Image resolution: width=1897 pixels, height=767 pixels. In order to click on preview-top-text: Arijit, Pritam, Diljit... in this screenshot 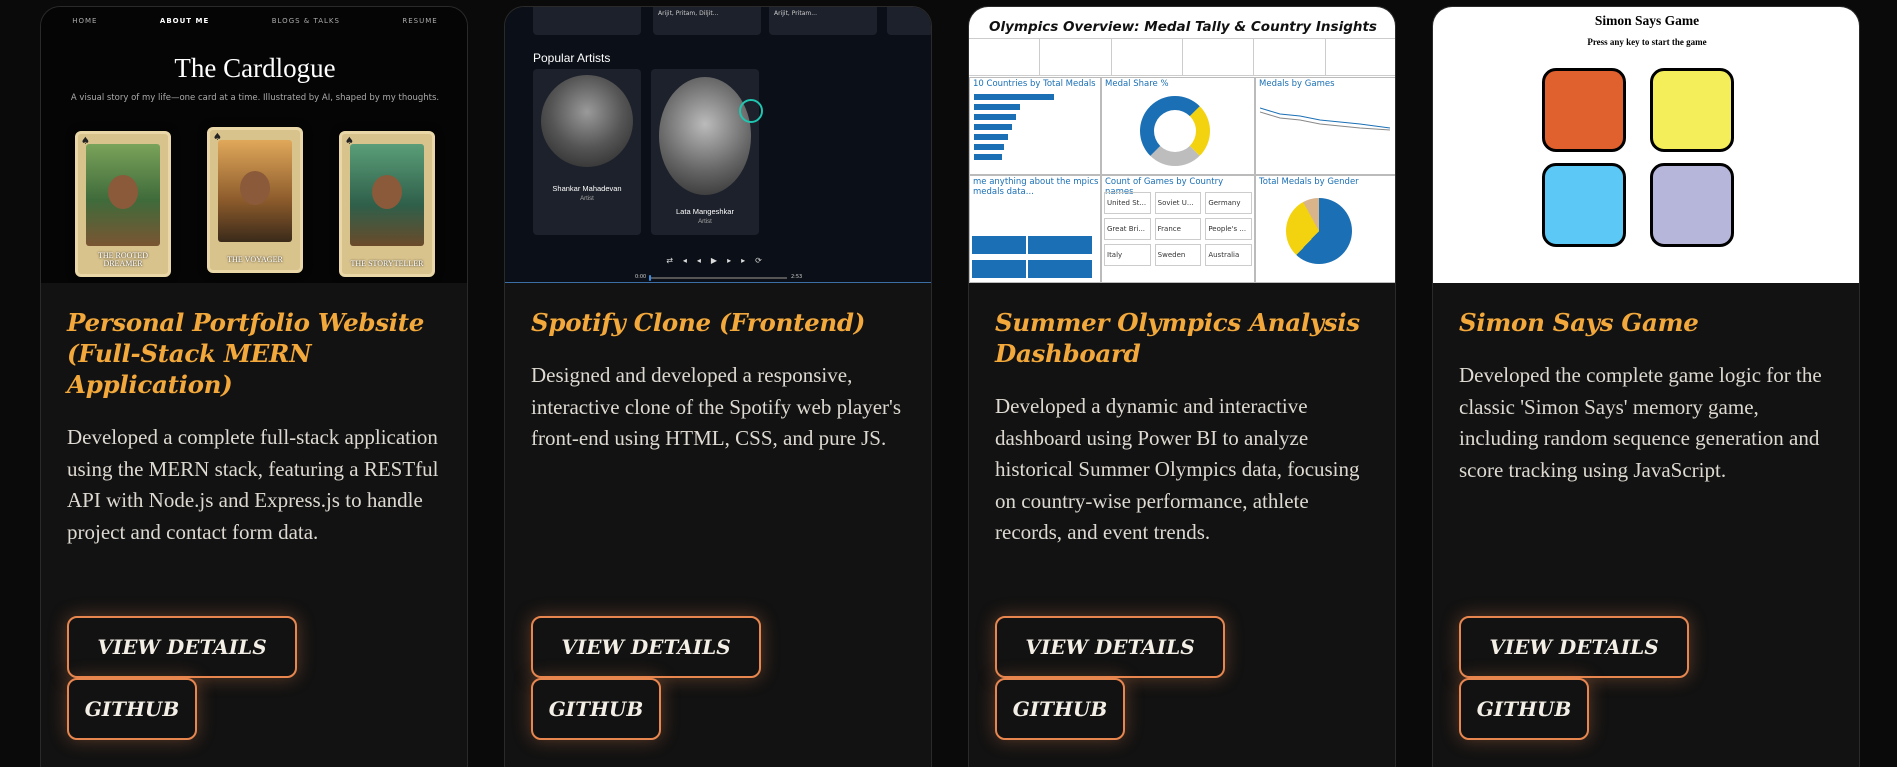, I will do `click(688, 13)`.